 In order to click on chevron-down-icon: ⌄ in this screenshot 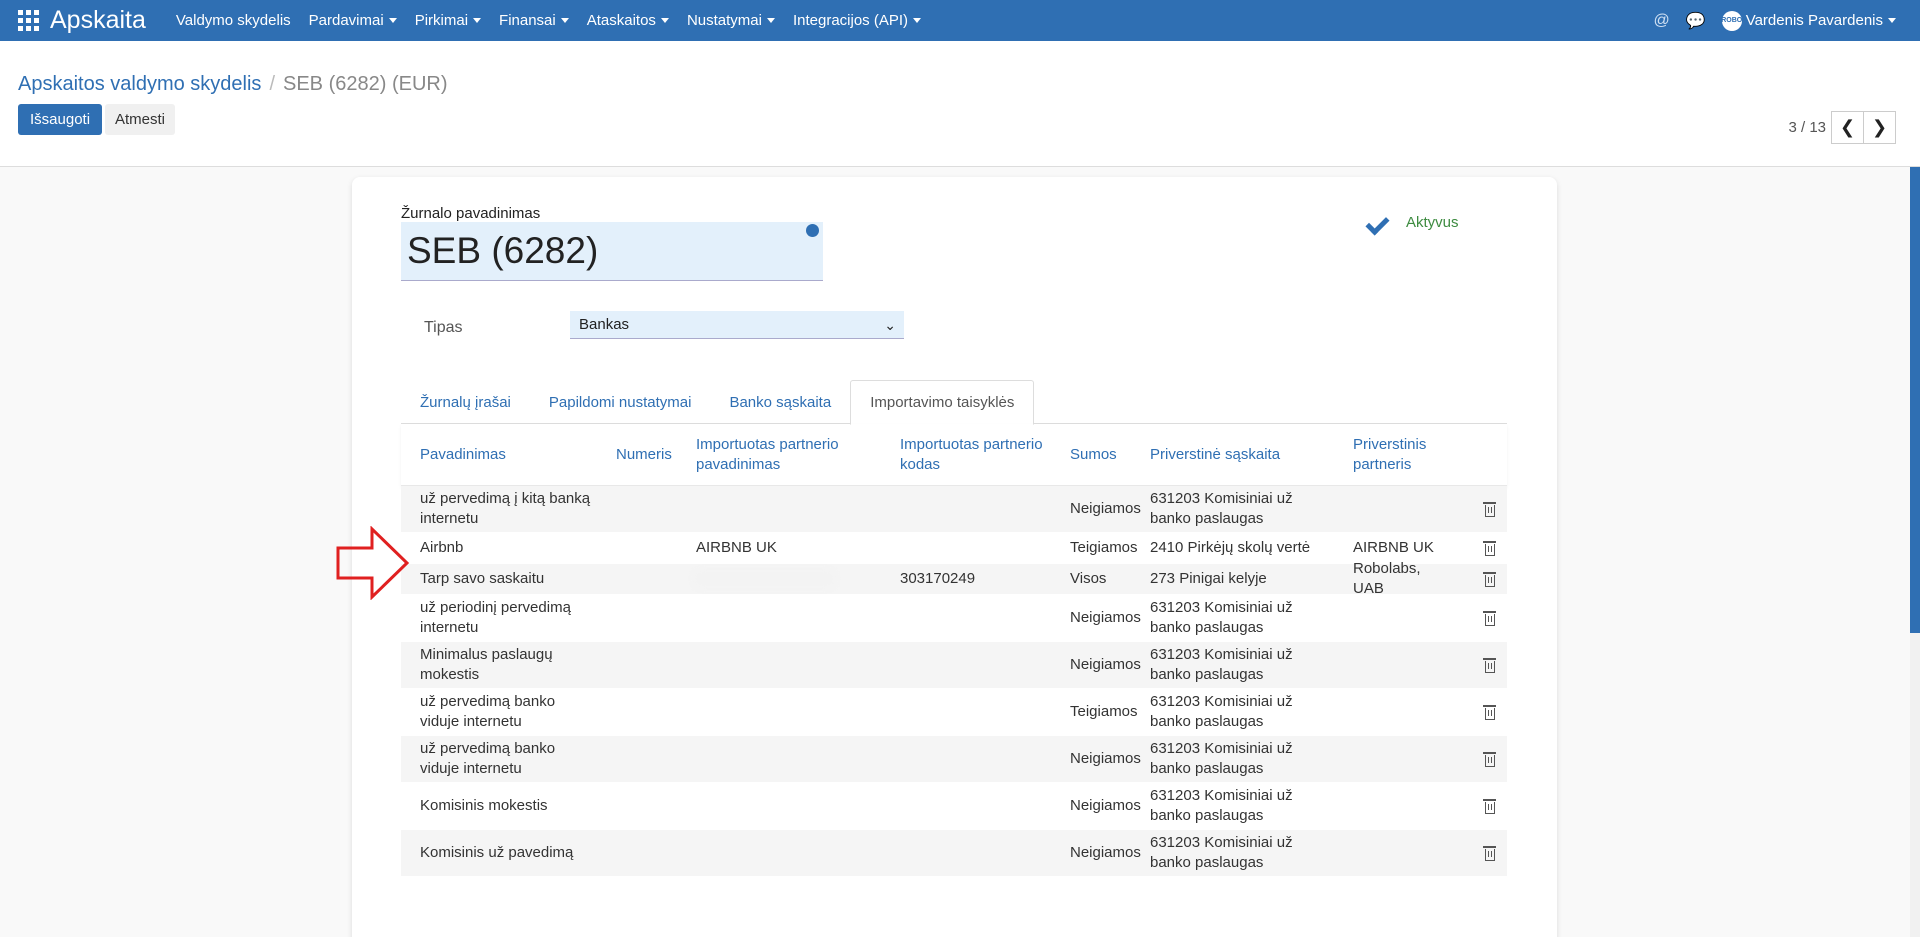, I will do `click(890, 325)`.